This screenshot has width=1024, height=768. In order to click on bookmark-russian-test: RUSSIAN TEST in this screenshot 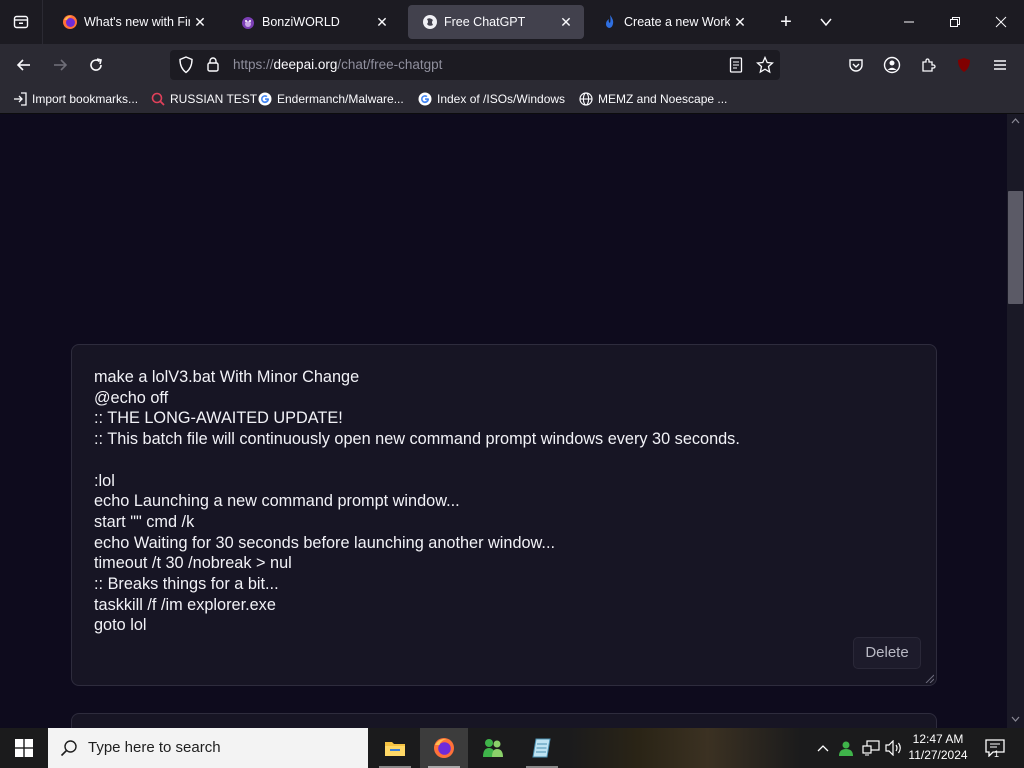, I will do `click(203, 99)`.